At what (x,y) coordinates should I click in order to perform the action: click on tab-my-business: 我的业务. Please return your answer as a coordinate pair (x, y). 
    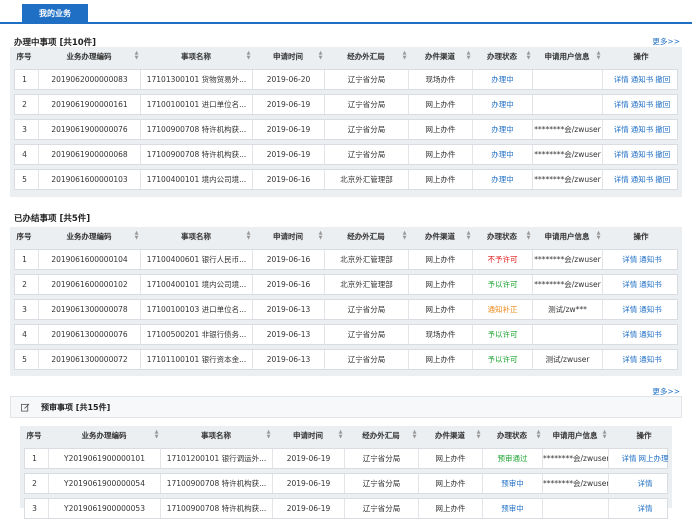
    Looking at the image, I should click on (55, 14).